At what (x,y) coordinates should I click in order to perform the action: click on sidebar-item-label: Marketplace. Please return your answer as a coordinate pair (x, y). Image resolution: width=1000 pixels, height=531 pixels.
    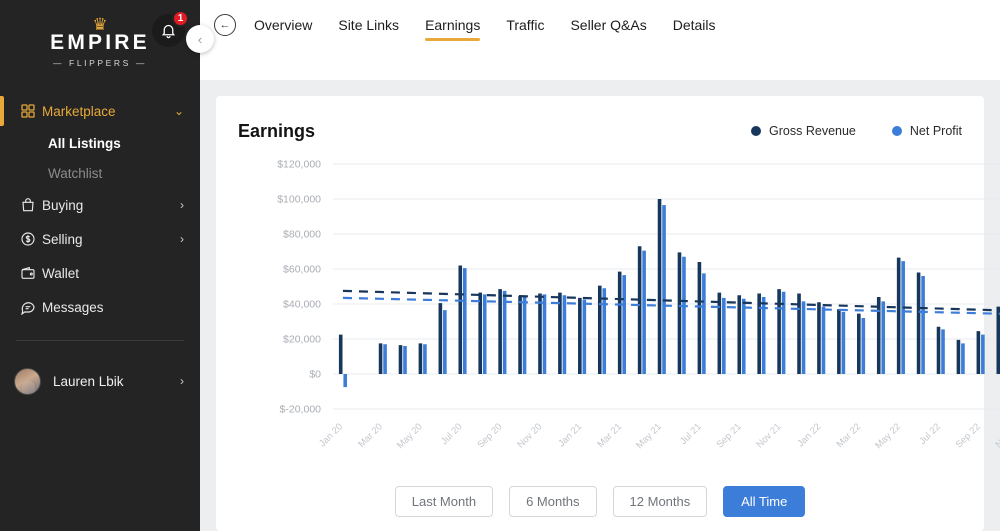
    Looking at the image, I should click on (79, 111).